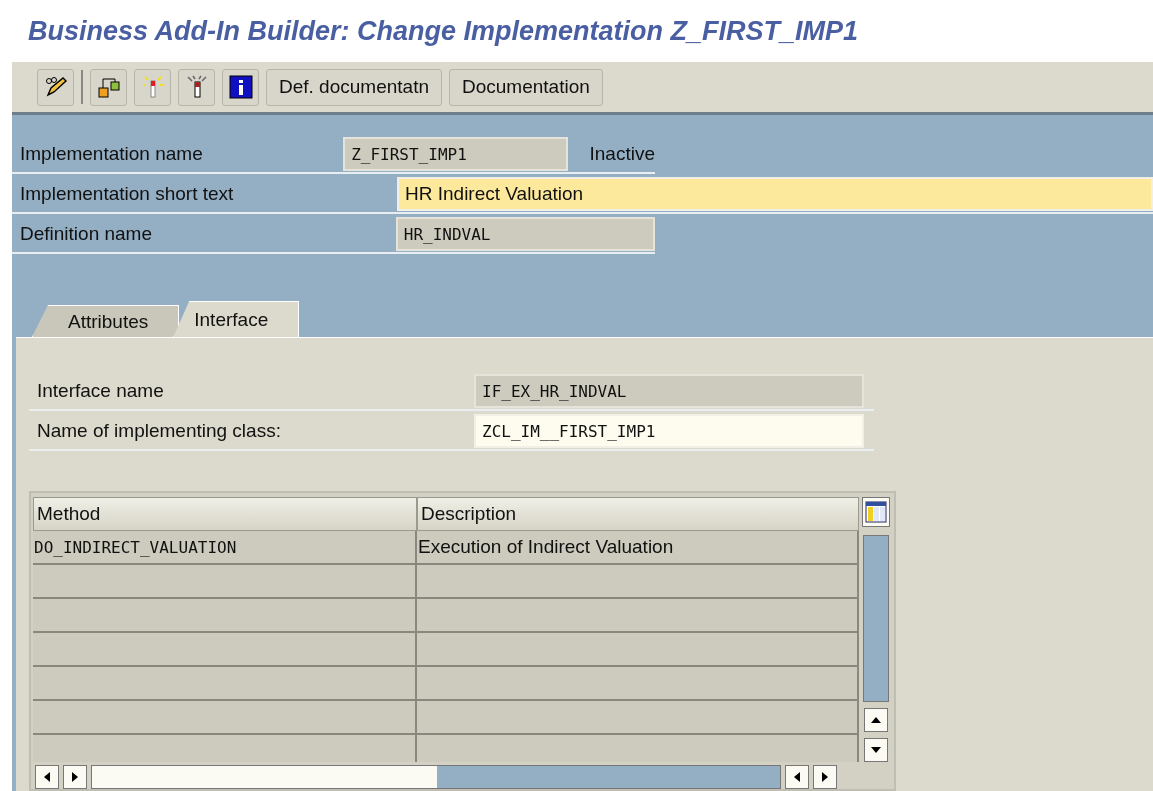 This screenshot has width=1153, height=791. What do you see at coordinates (443, 31) in the screenshot?
I see `window-title: Business Add-In Builder: Change Implementation Z_FIRST_IMP1` at bounding box center [443, 31].